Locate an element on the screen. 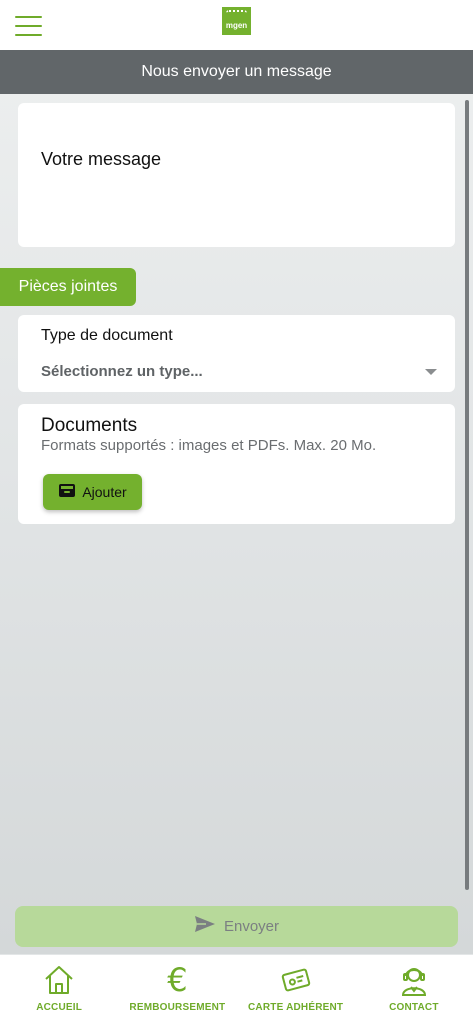 The image size is (473, 1024). attachments-tab: Pièces jointes is located at coordinates (68, 287).